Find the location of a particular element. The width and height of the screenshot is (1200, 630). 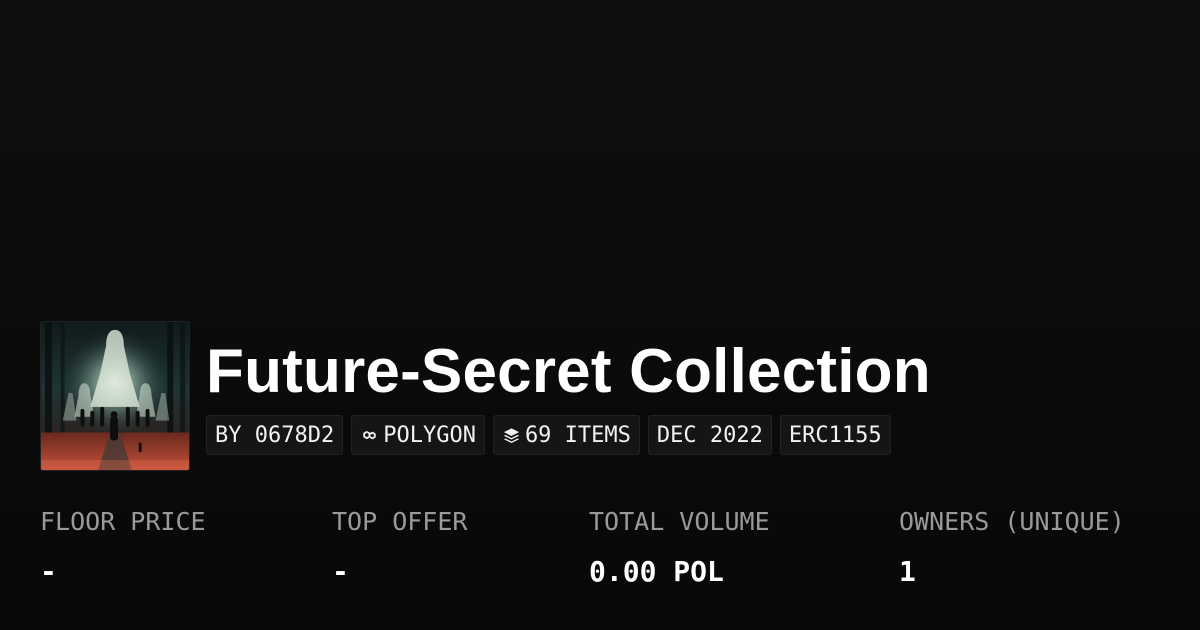

layers-icon is located at coordinates (511, 435).